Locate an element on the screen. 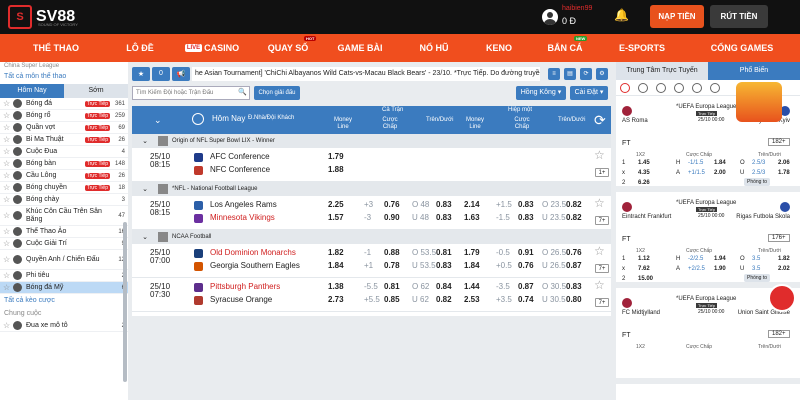  ml-value: 2.25 is located at coordinates (336, 205).